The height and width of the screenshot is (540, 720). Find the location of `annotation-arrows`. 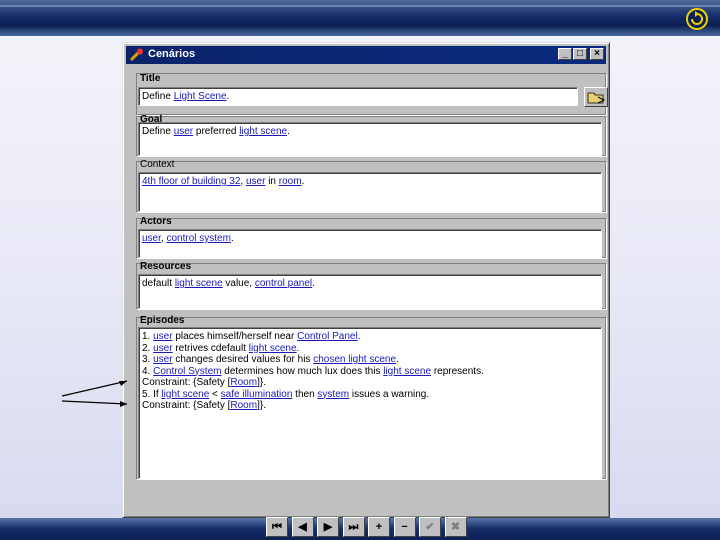

annotation-arrows is located at coordinates (94, 393).